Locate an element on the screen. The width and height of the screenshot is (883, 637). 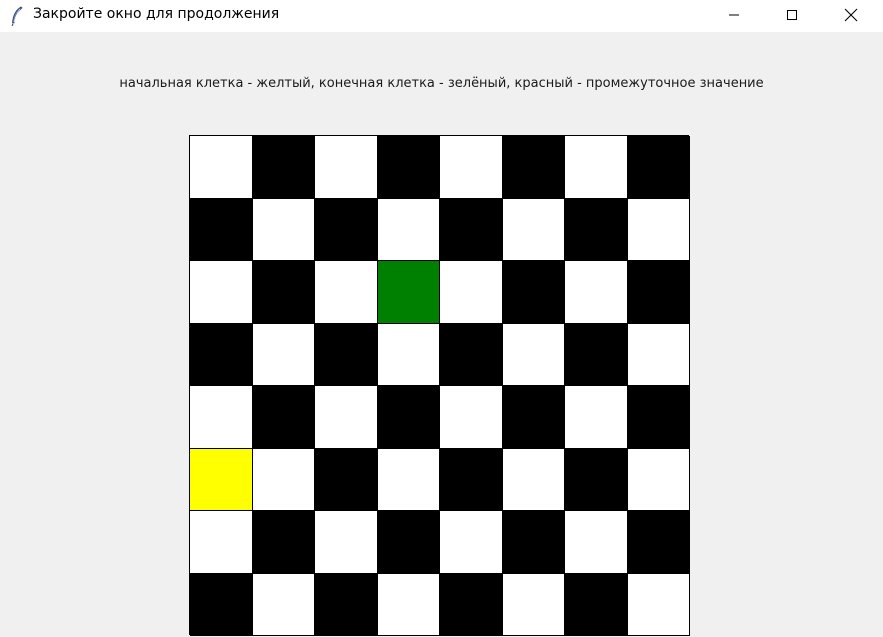
window-title: Закройте окно для продолжения is located at coordinates (156, 14).